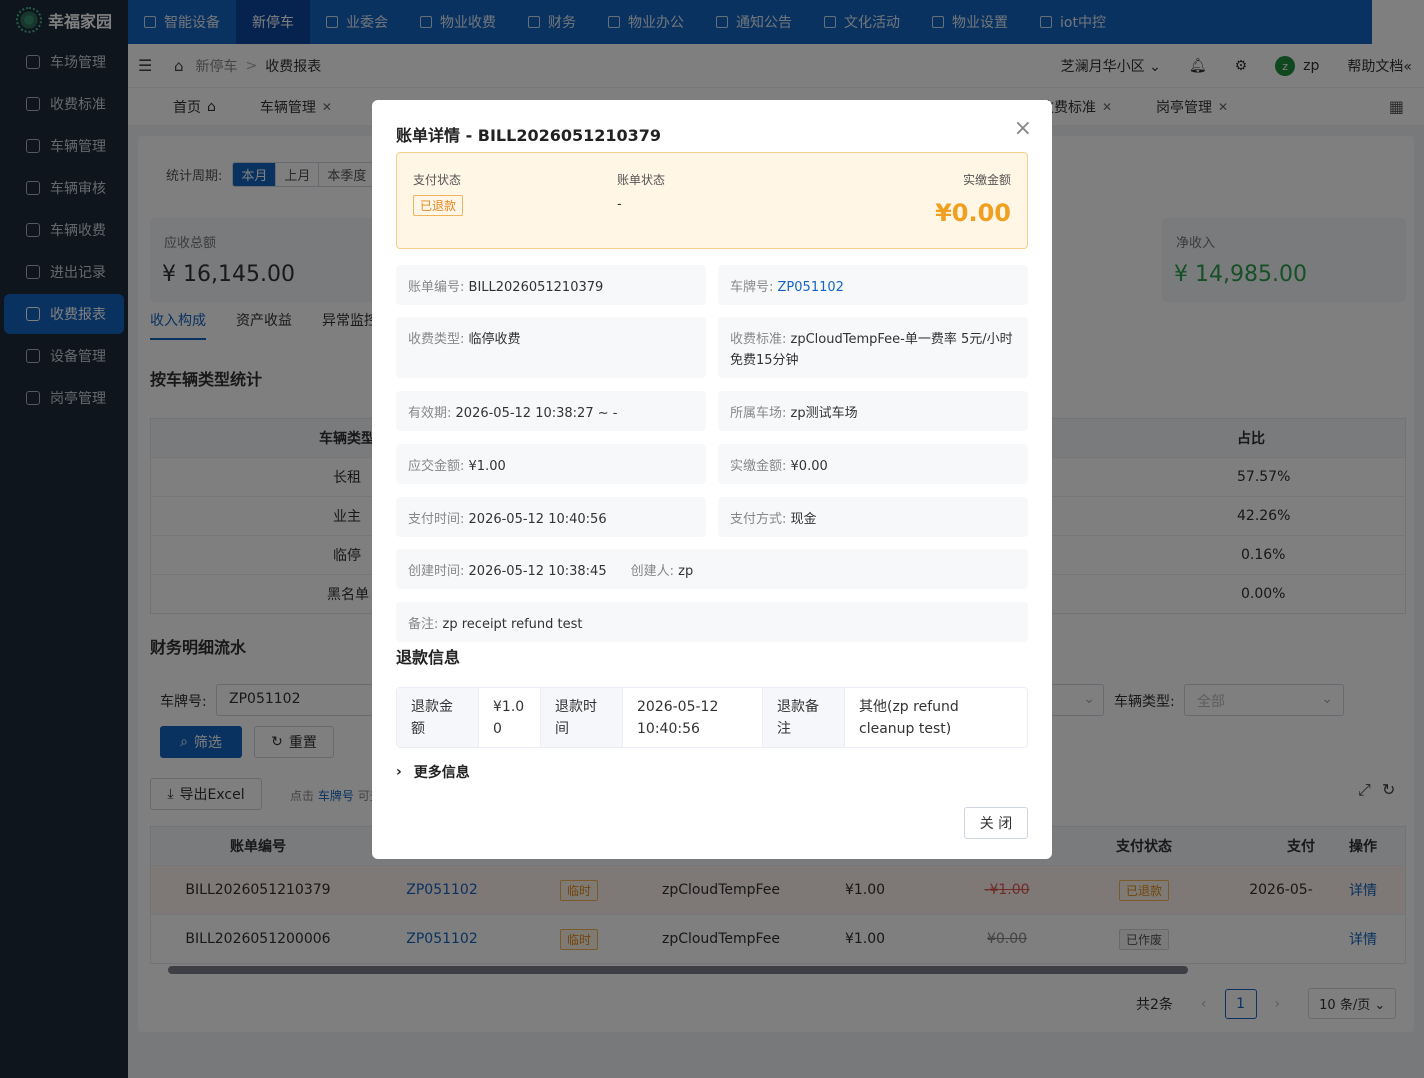  I want to click on field-due-amount: 应交金额: ¥1.00, so click(551, 464).